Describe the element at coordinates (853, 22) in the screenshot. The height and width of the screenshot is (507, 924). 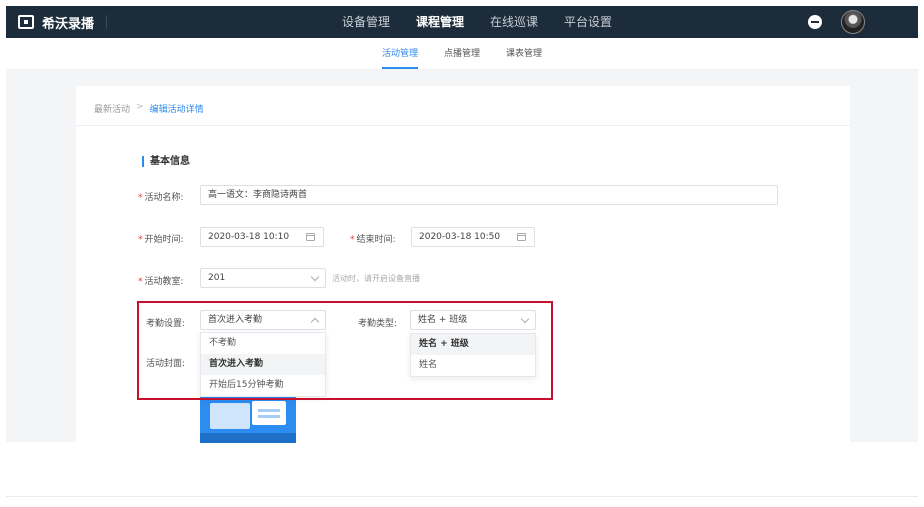
I see `avatar` at that location.